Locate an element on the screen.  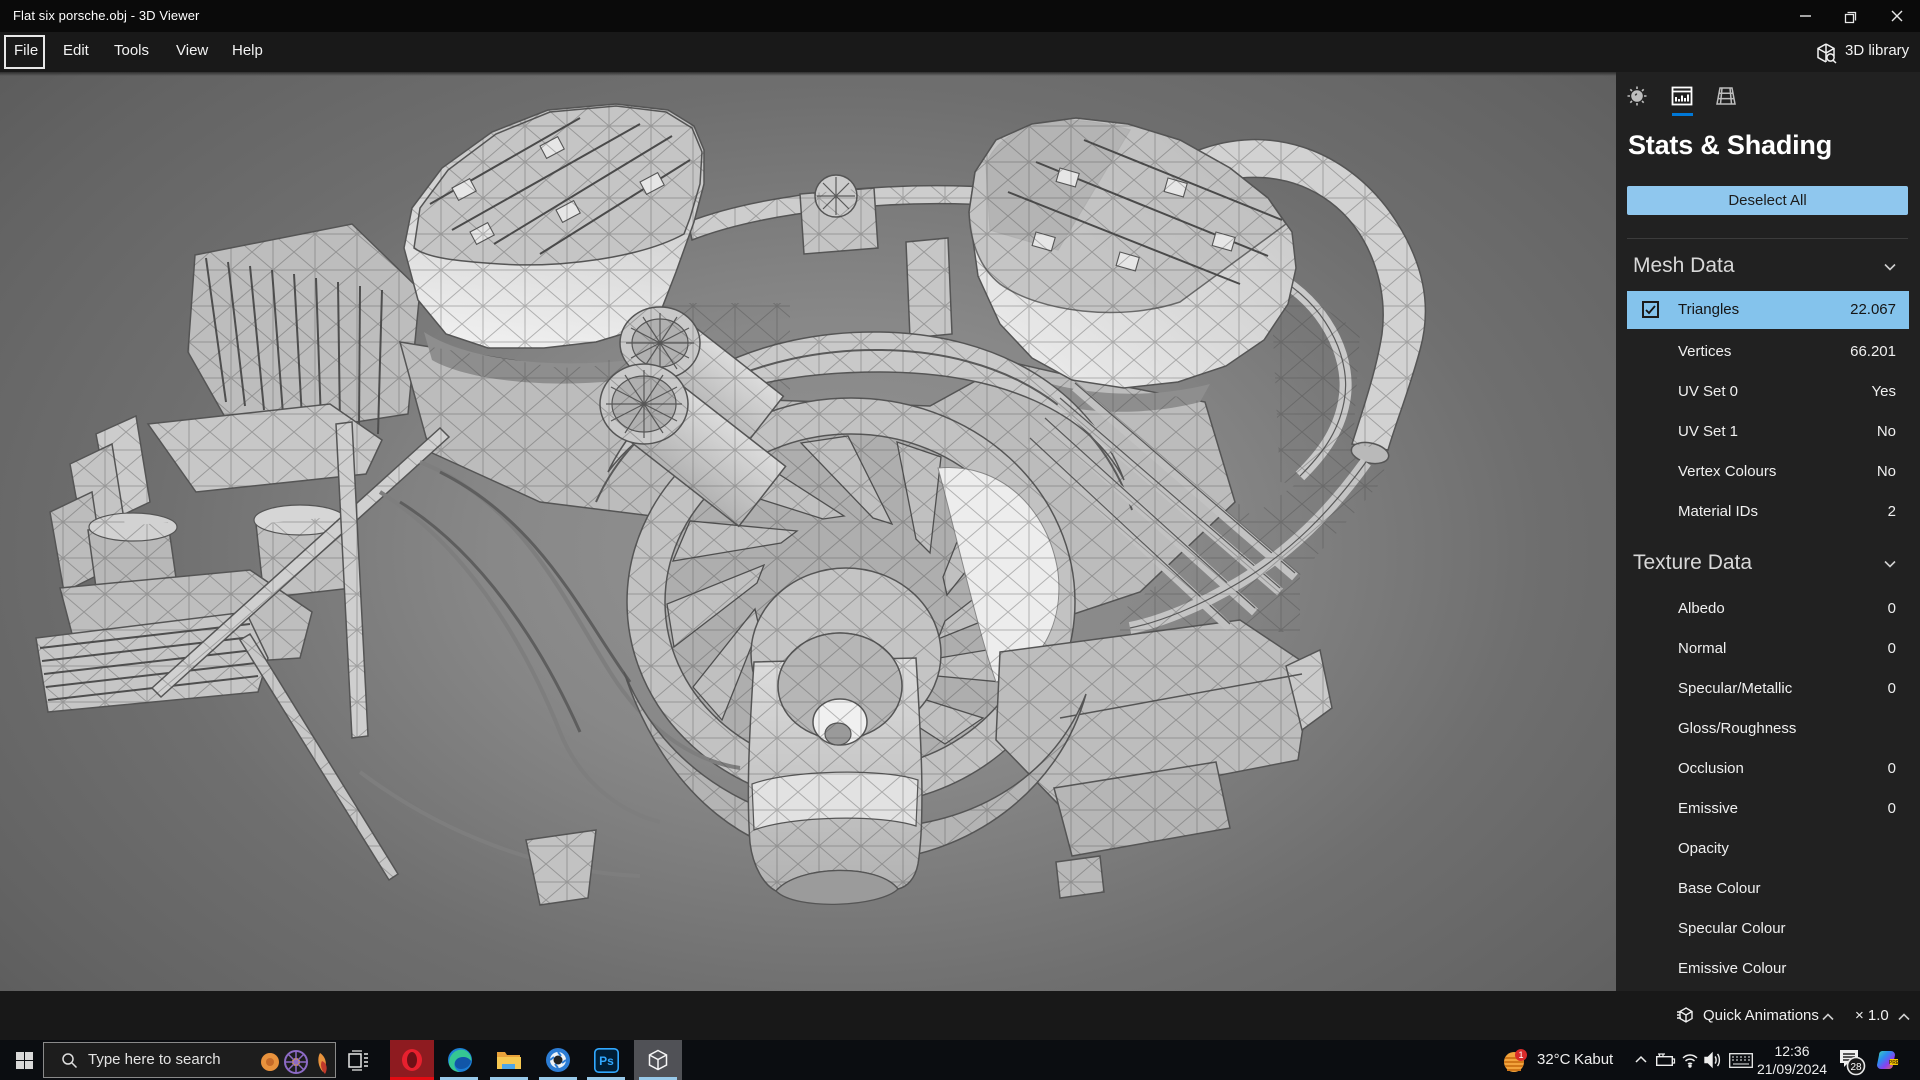
svg-text: 1 is located at coordinates (1520, 1055).